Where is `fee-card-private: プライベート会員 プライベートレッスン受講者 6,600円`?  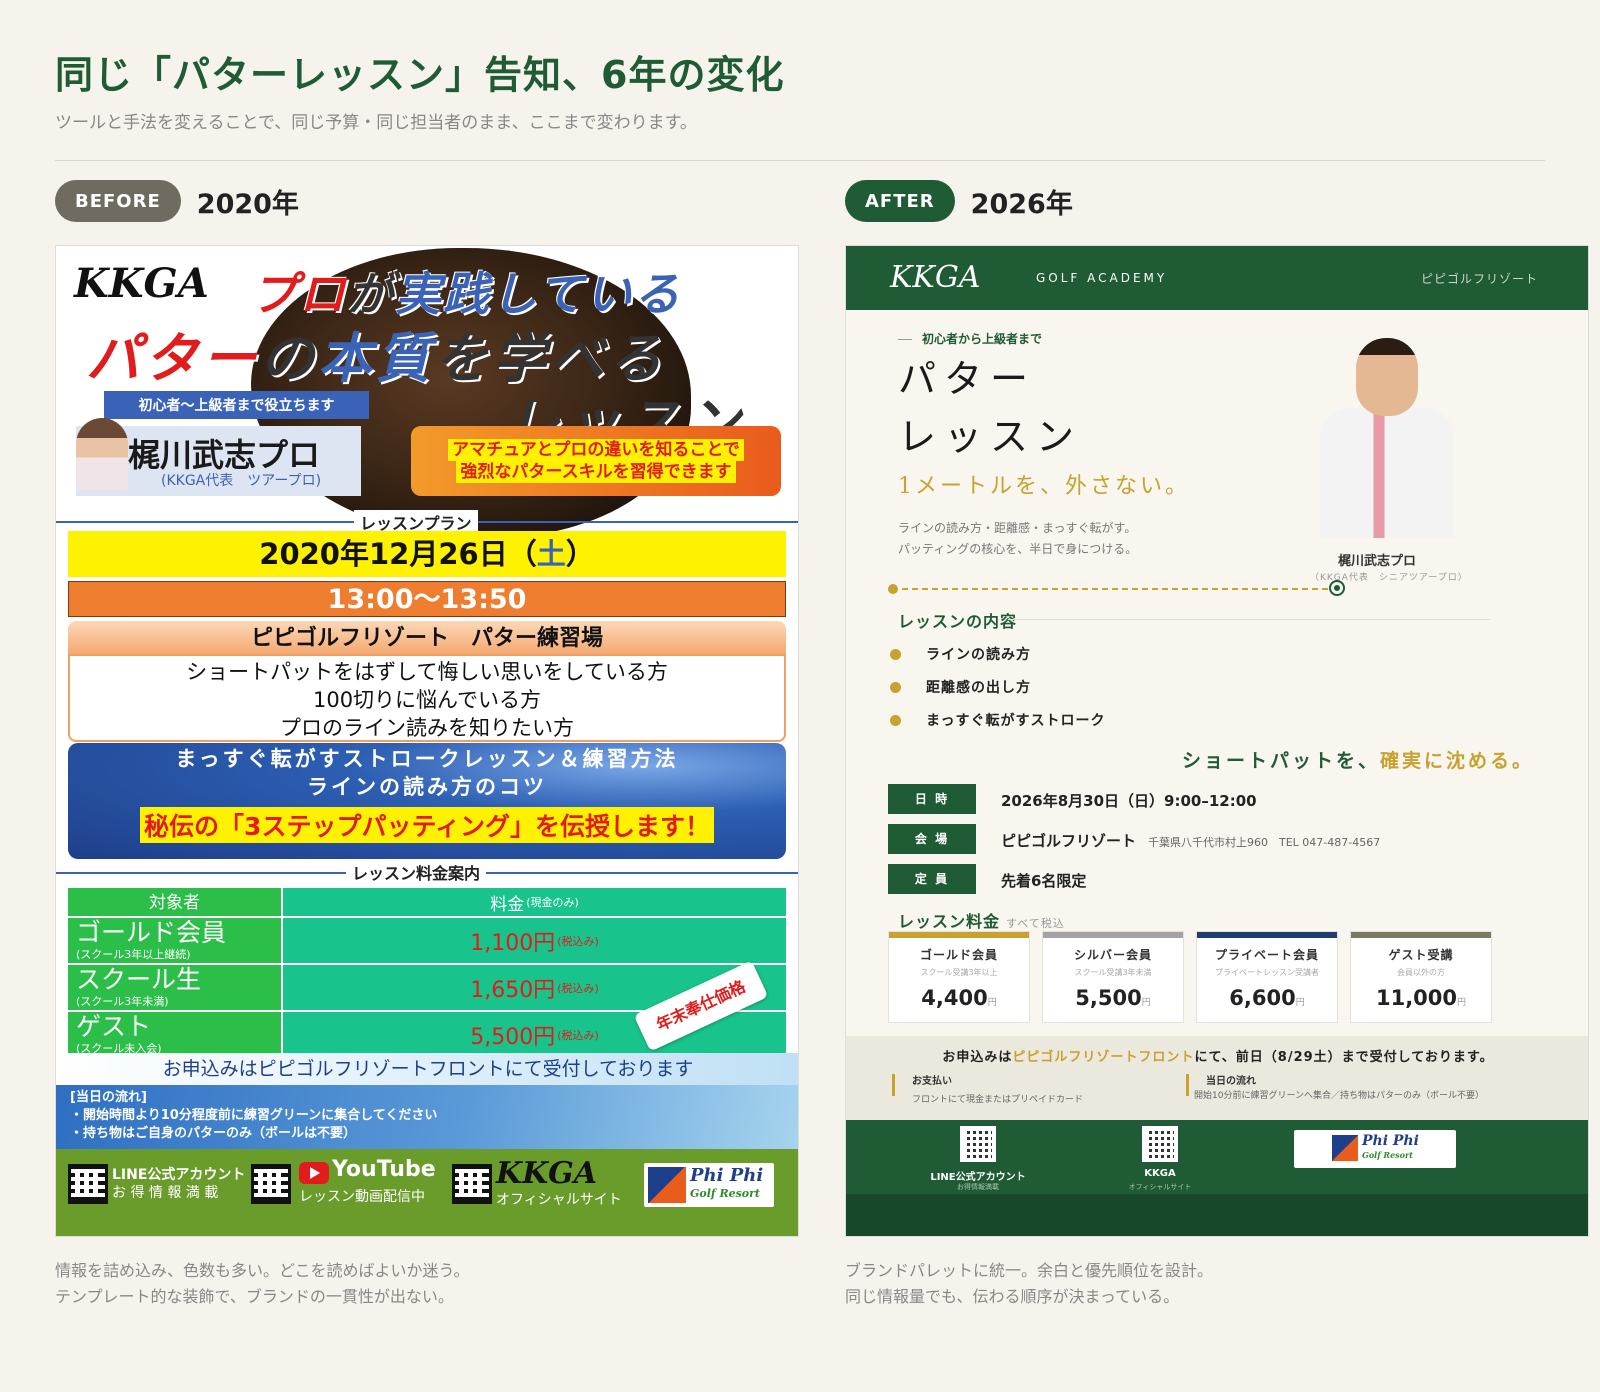 fee-card-private: プライベート会員 プライベートレッスン受講者 6,600円 is located at coordinates (1267, 977).